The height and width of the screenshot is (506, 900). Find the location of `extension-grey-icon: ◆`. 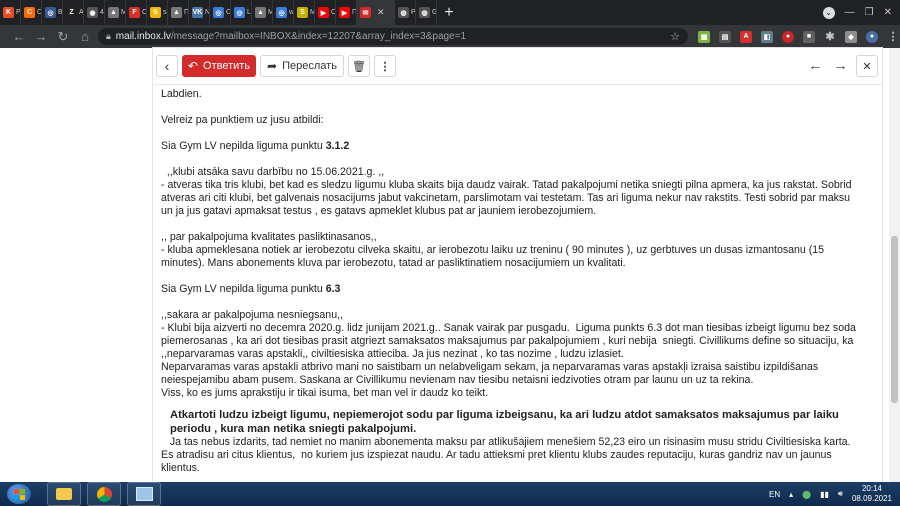

extension-grey-icon: ◆ is located at coordinates (851, 36).